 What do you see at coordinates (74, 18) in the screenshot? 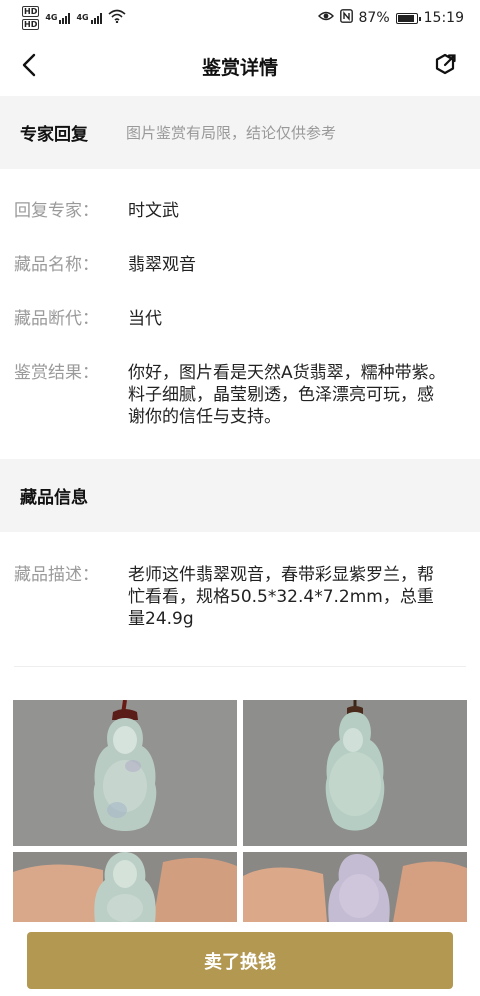
I see `status-left: HD HD 4G 4G` at bounding box center [74, 18].